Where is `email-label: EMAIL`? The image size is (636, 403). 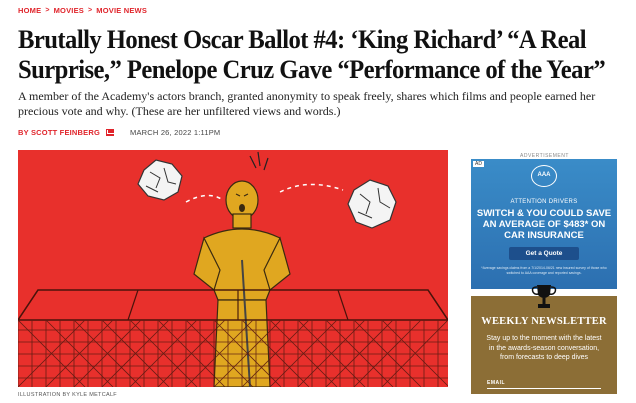
email-label: EMAIL is located at coordinates (496, 383).